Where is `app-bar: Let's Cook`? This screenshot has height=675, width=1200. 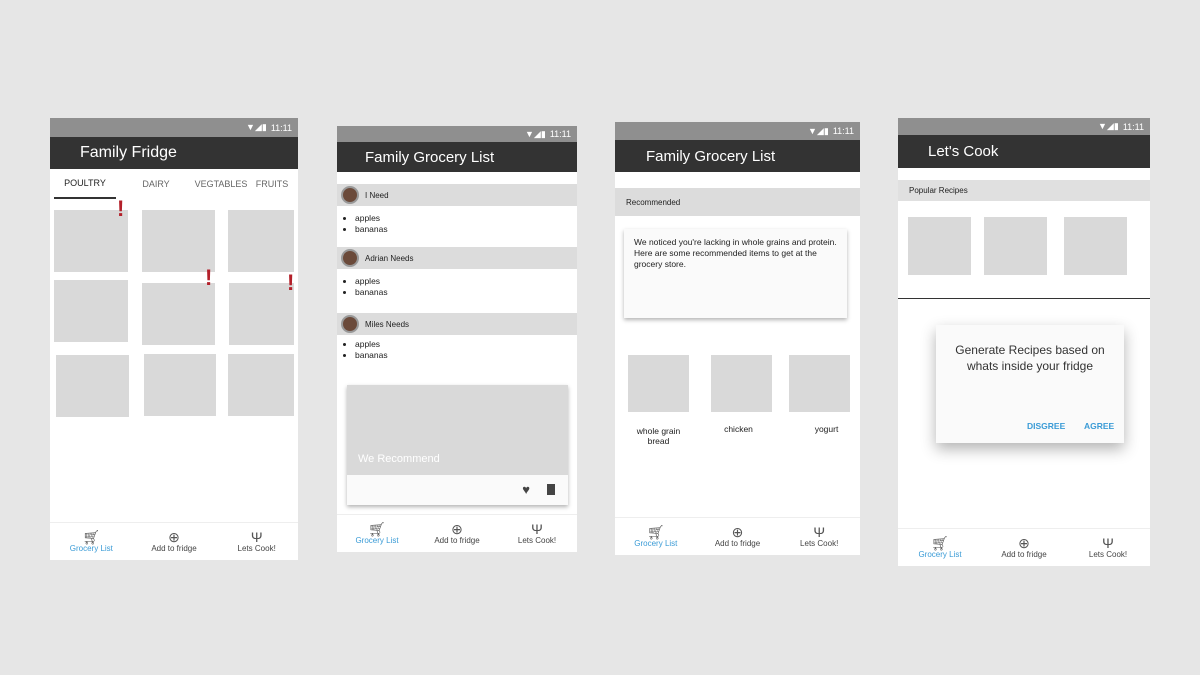 app-bar: Let's Cook is located at coordinates (1024, 151).